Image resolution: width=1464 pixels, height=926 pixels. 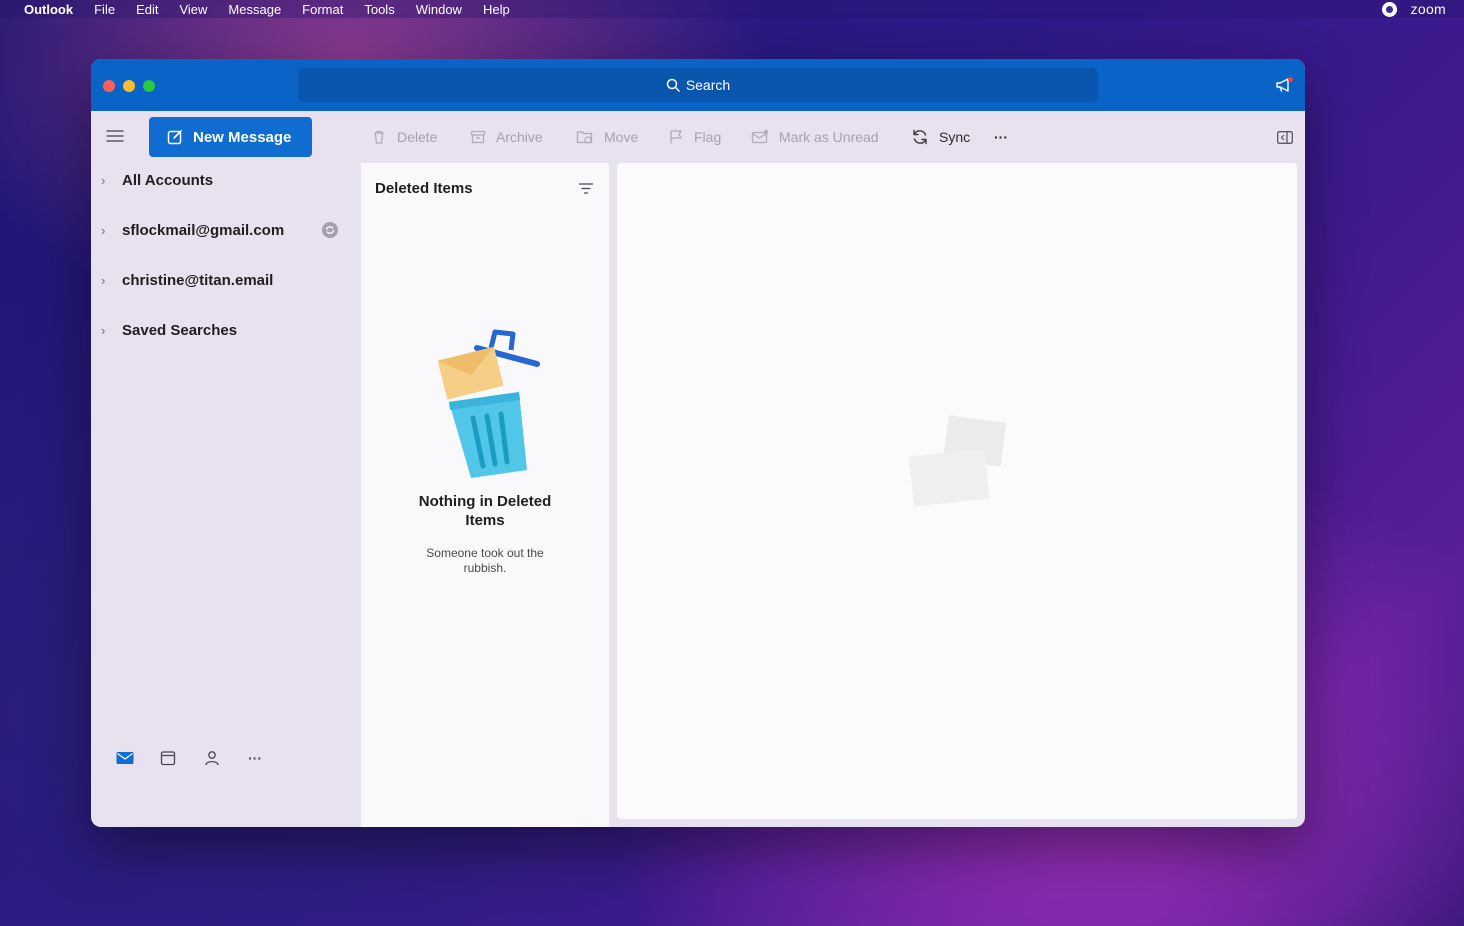 What do you see at coordinates (129, 86) in the screenshot?
I see `minimize-window-button` at bounding box center [129, 86].